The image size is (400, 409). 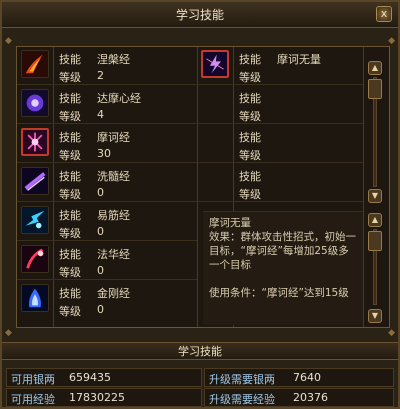 What do you see at coordinates (363, 187) in the screenshot?
I see `column-divider` at bounding box center [363, 187].